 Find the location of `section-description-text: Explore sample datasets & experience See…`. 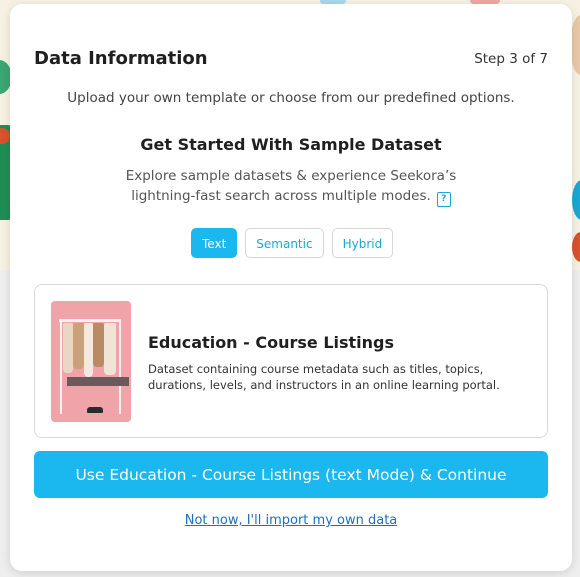

section-description-text: Explore sample datasets & experience See… is located at coordinates (291, 186).